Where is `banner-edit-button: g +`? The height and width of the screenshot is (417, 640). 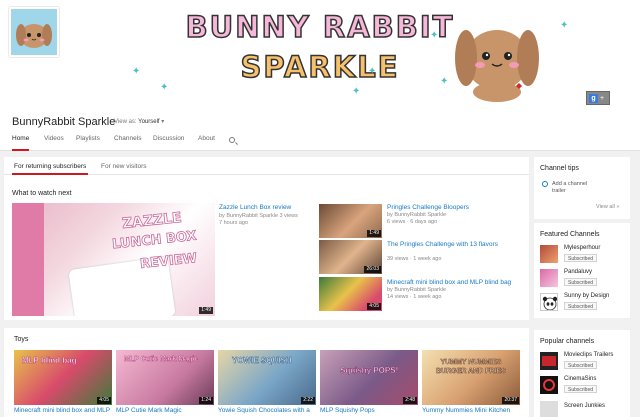
banner-edit-button: g + is located at coordinates (598, 98).